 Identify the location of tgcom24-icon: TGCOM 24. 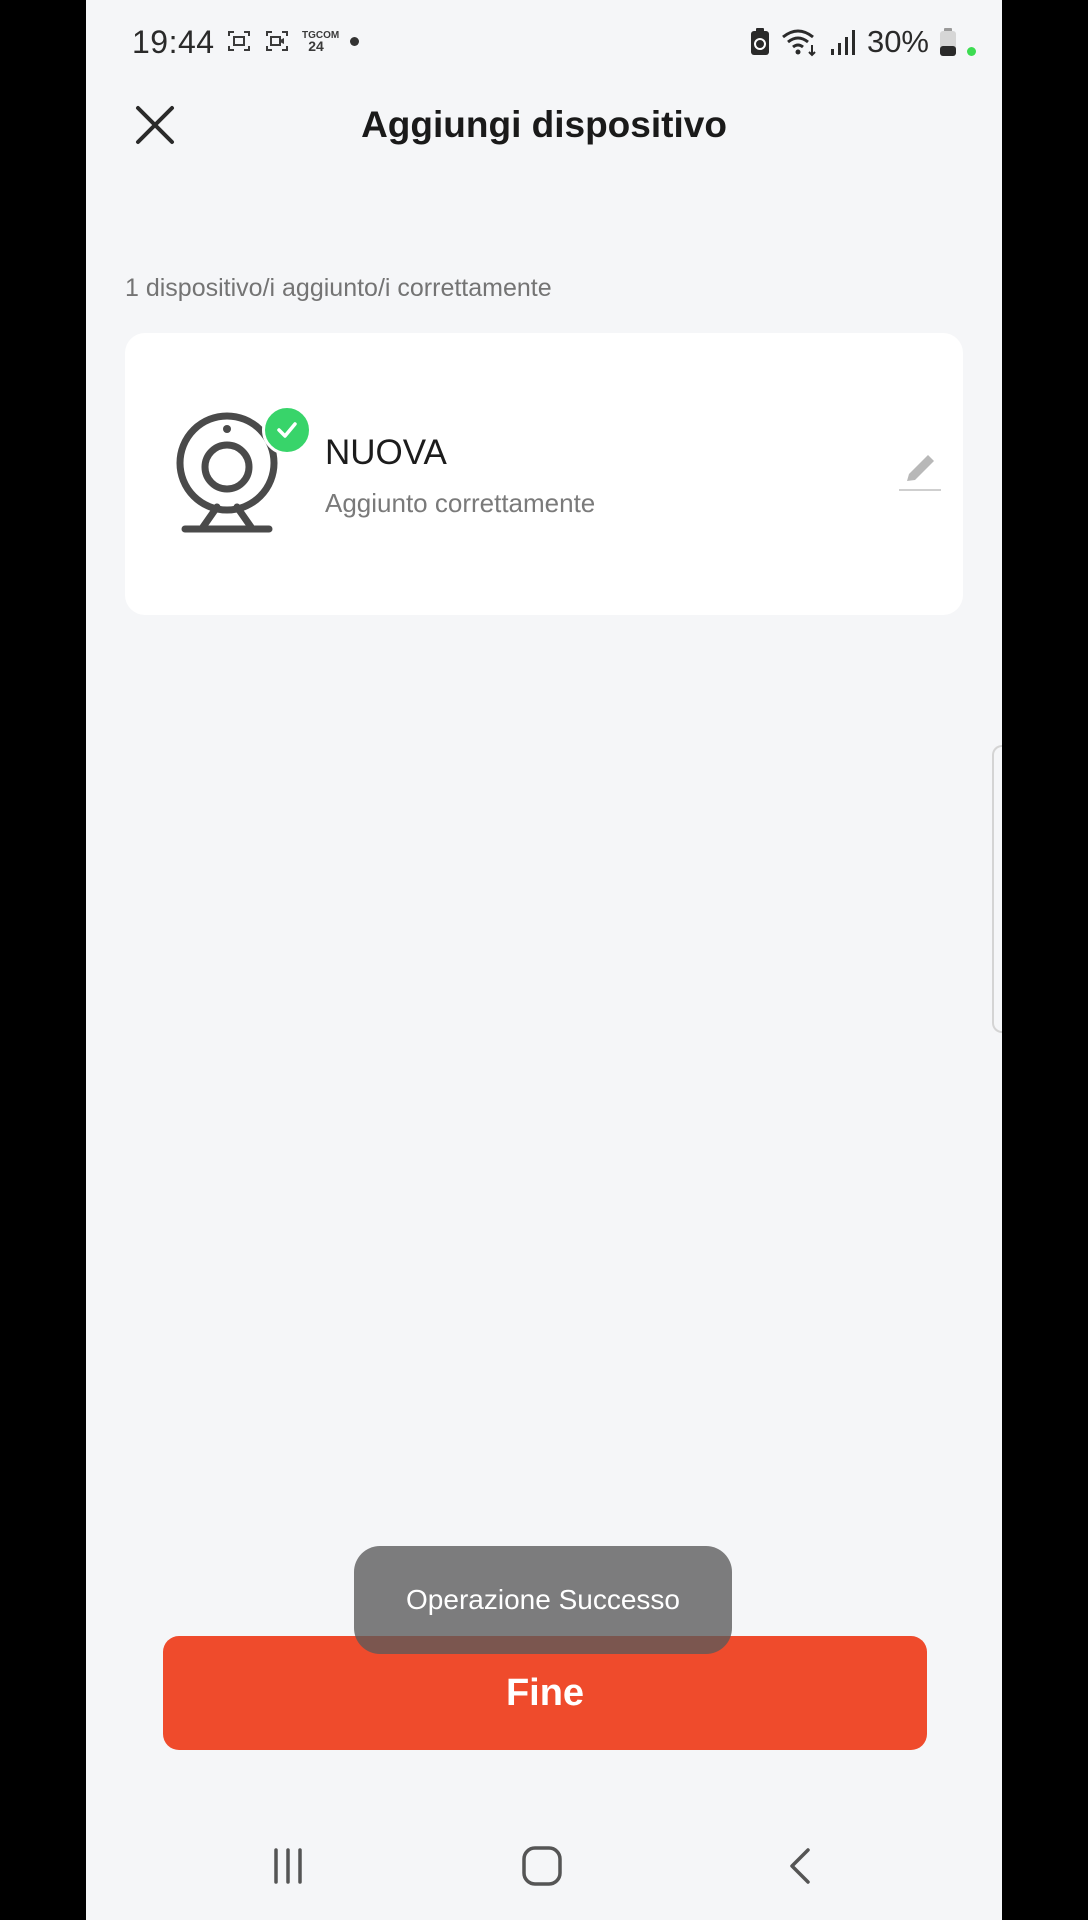
(320, 42).